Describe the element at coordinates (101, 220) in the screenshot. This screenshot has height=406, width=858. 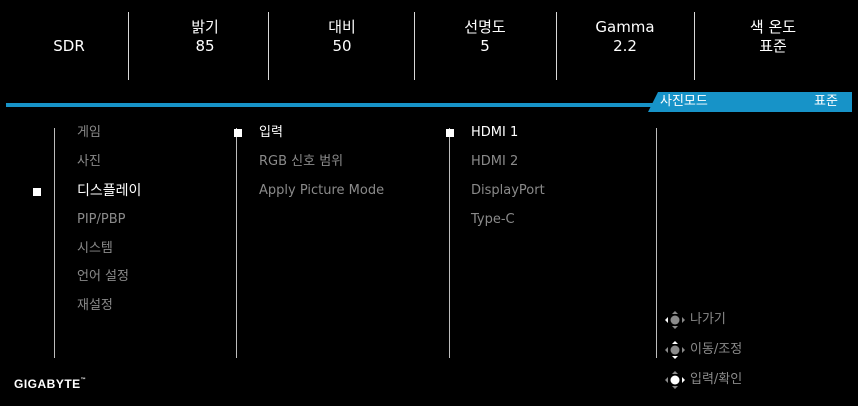
I see `menu-item-pip-pbp: PIP/PBP` at that location.